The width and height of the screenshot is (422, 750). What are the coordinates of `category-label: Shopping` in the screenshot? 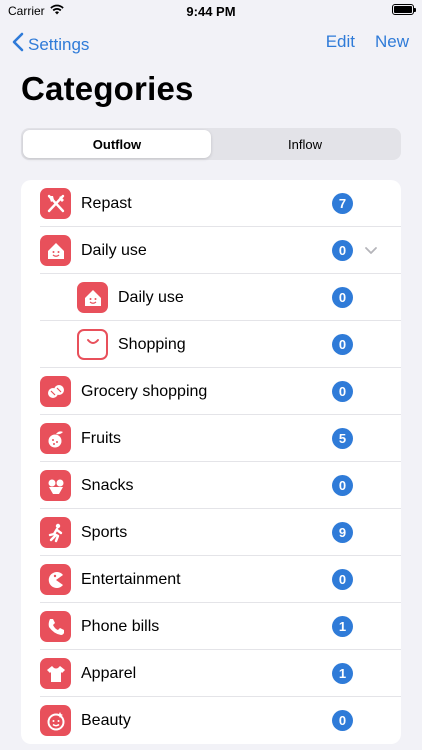 It's located at (152, 344).